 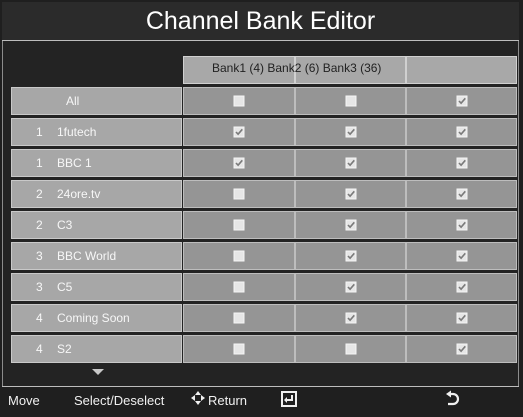 I want to click on footer-move-label: Move, so click(x=24, y=400).